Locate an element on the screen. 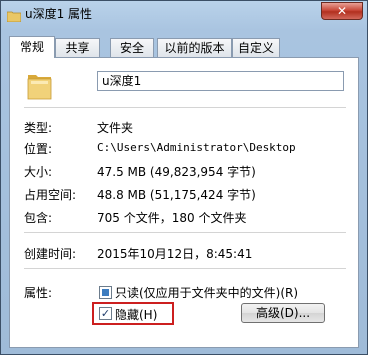 Image resolution: width=368 pixels, height=355 pixels. location-label: 位置: is located at coordinates (38, 149).